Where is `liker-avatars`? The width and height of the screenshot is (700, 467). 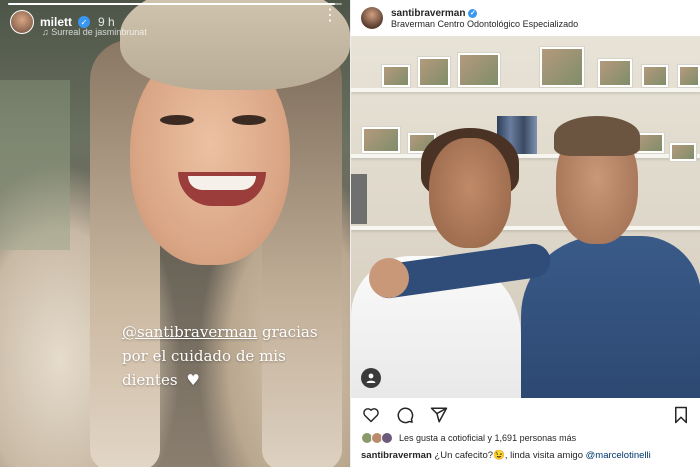
liker-avatars is located at coordinates (377, 438).